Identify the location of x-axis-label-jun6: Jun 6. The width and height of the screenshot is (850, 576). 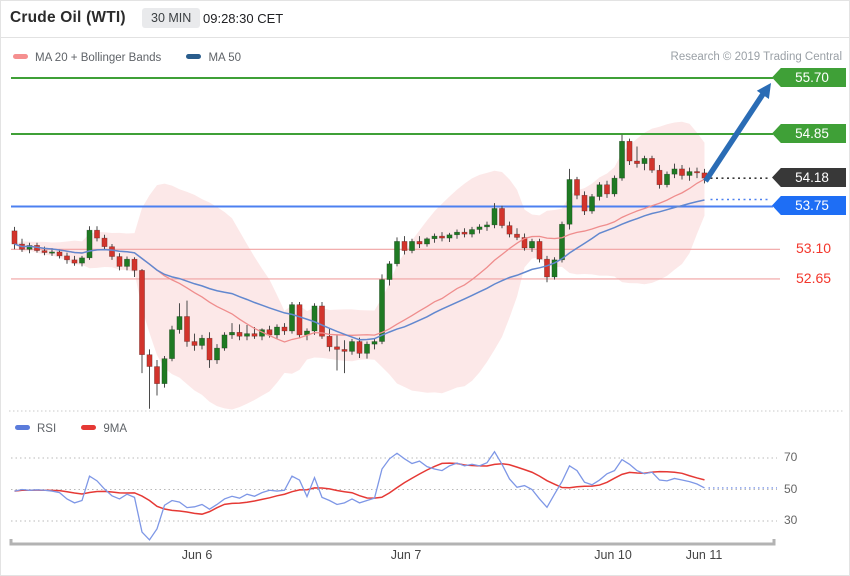
(197, 555).